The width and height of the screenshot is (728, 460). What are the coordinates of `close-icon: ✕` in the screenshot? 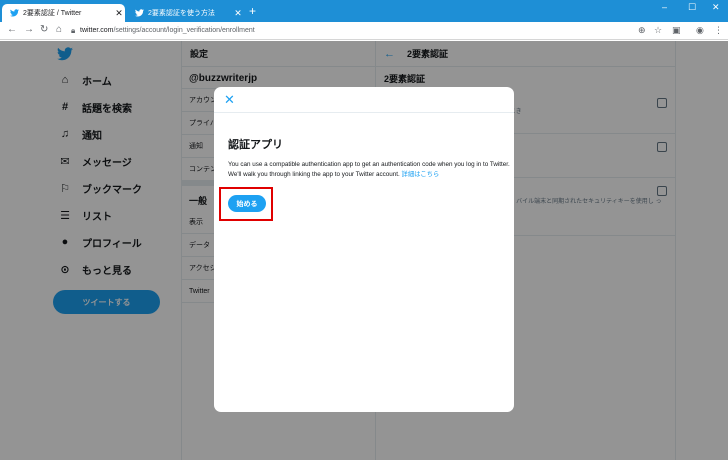 It's located at (229, 100).